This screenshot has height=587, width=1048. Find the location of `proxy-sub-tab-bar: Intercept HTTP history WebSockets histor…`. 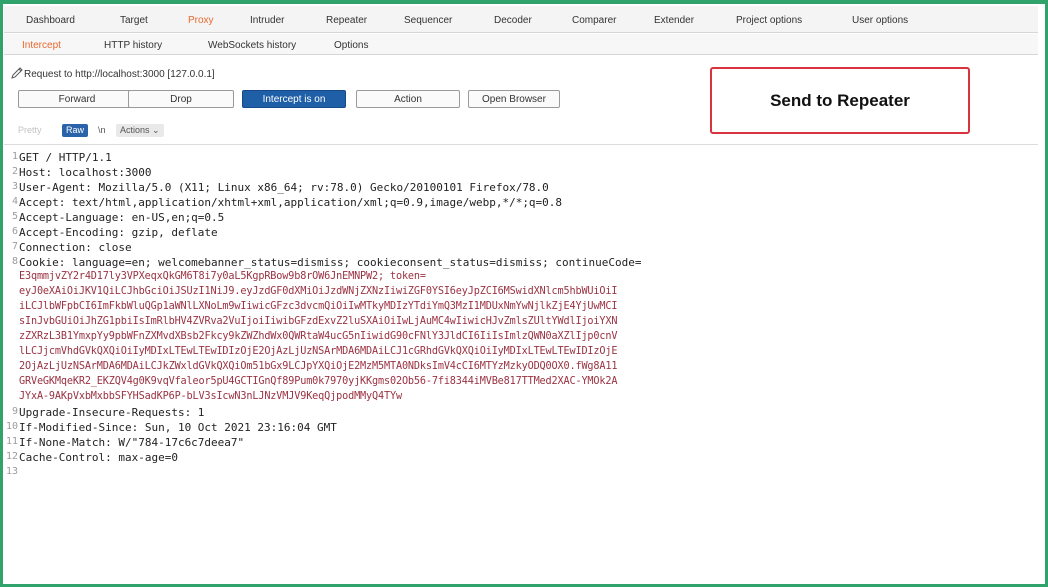

proxy-sub-tab-bar: Intercept HTTP history WebSockets histor… is located at coordinates (521, 44).